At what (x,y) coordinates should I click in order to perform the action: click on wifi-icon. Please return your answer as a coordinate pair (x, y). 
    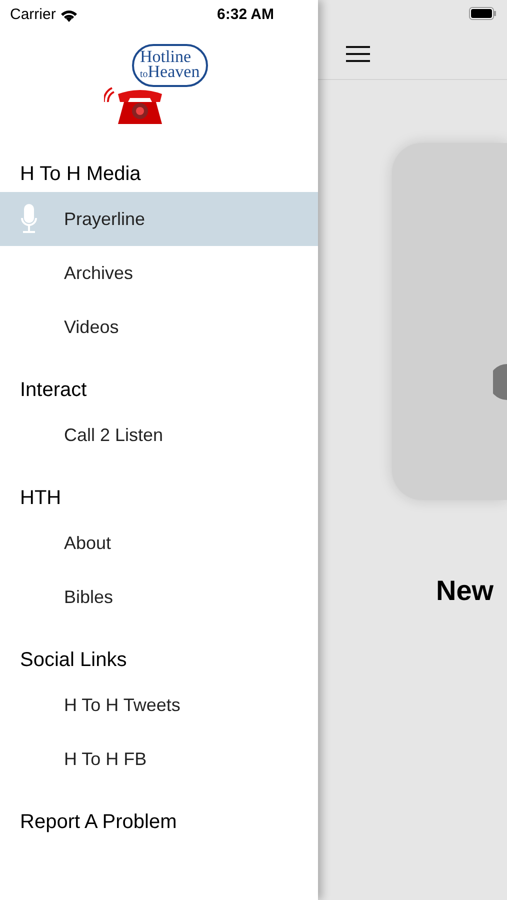
    Looking at the image, I should click on (69, 15).